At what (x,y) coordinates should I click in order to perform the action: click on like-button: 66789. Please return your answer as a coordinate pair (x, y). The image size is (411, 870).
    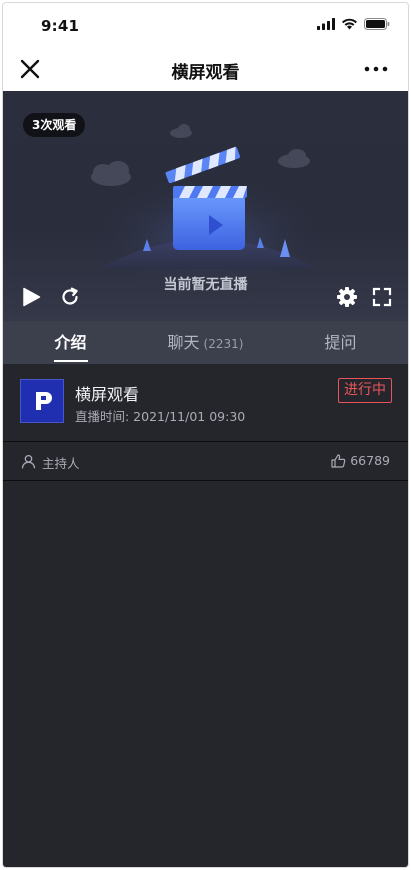
    Looking at the image, I should click on (360, 460).